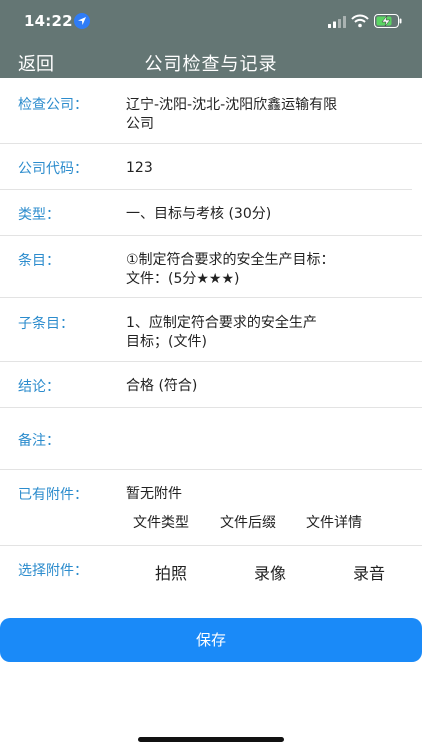 This screenshot has width=422, height=750. What do you see at coordinates (53, 495) in the screenshot?
I see `attachments-label: 已有附件：` at bounding box center [53, 495].